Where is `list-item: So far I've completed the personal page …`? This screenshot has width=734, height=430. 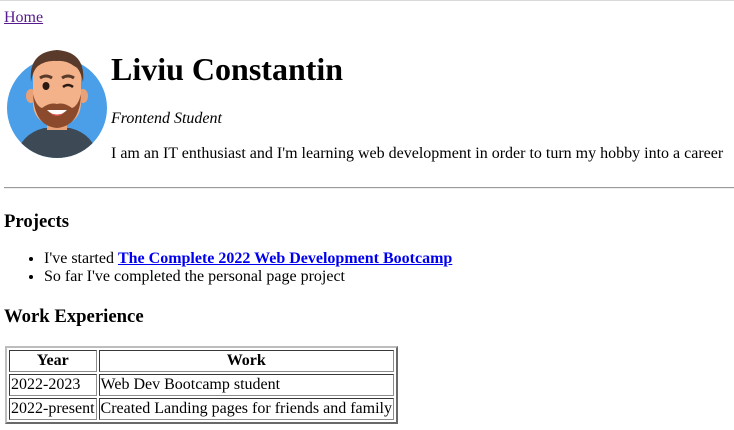
list-item: So far I've completed the personal page … is located at coordinates (248, 277).